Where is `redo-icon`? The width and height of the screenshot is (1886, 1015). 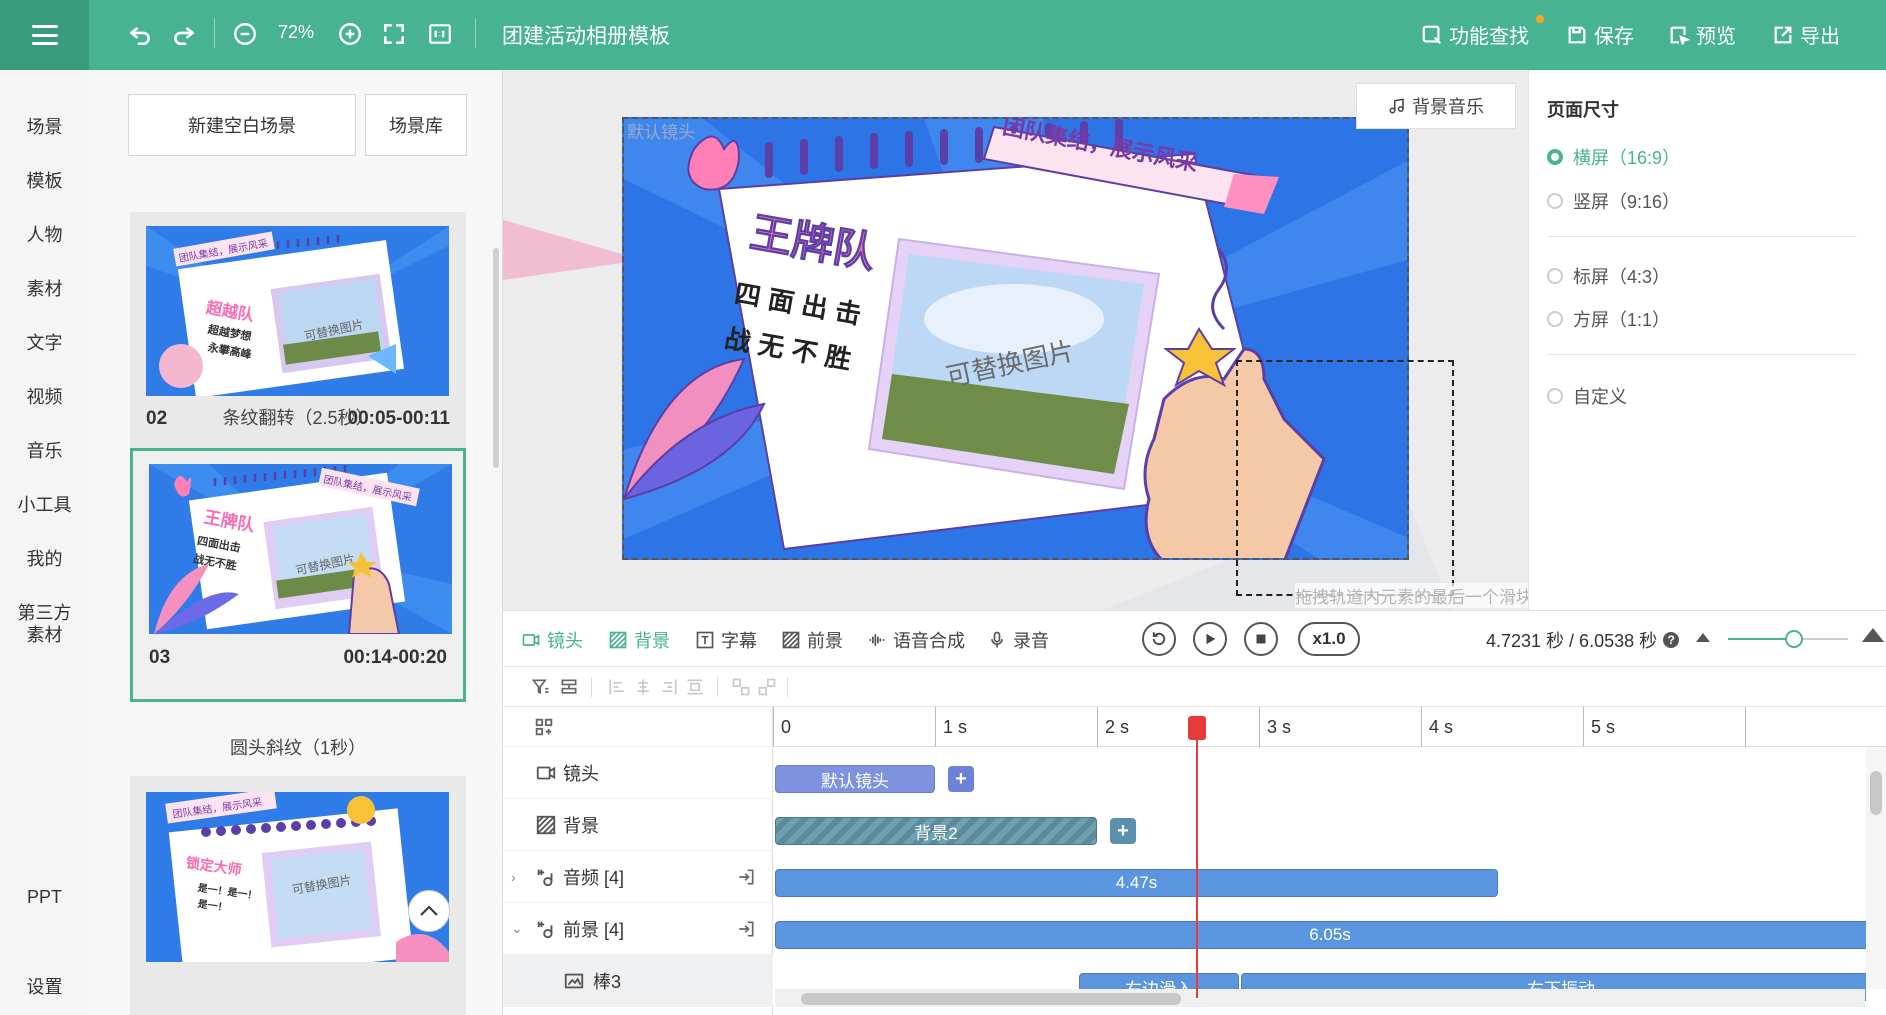 redo-icon is located at coordinates (184, 34).